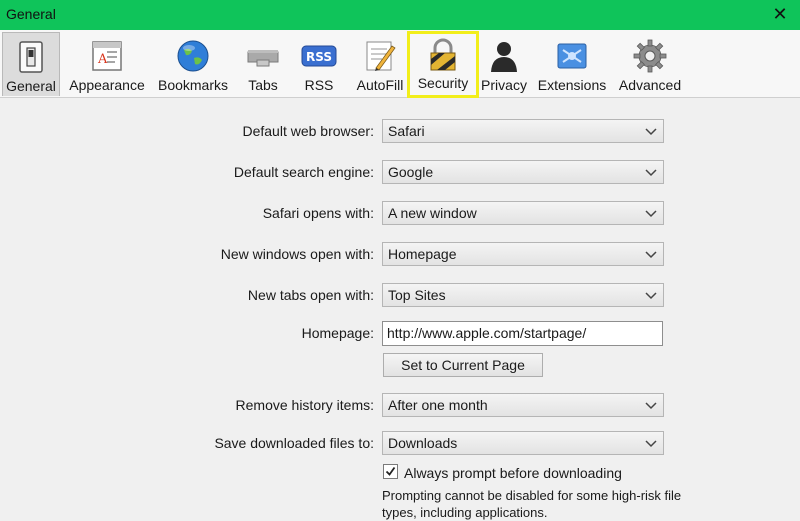  I want to click on tab-extensions: Extensions, so click(572, 64).